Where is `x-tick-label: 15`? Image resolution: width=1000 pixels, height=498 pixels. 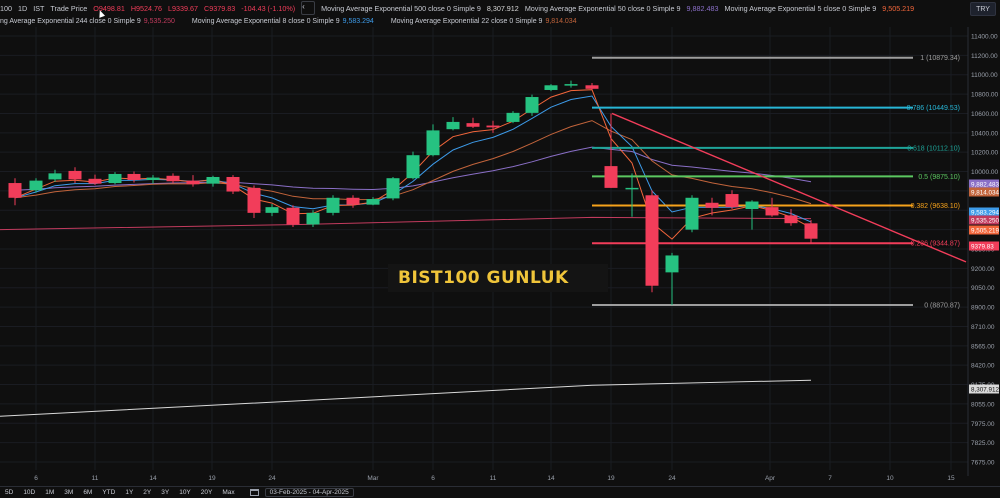
x-tick-label: 15 is located at coordinates (951, 478).